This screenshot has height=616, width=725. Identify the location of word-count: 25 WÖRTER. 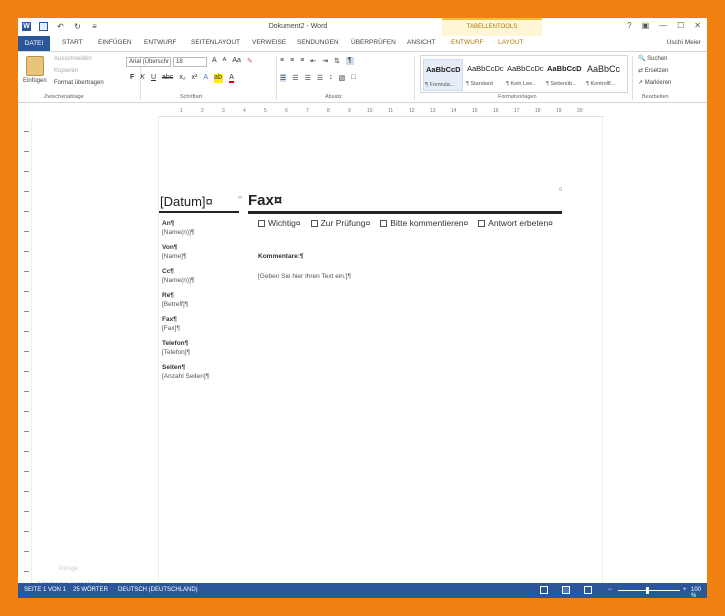
(90, 590).